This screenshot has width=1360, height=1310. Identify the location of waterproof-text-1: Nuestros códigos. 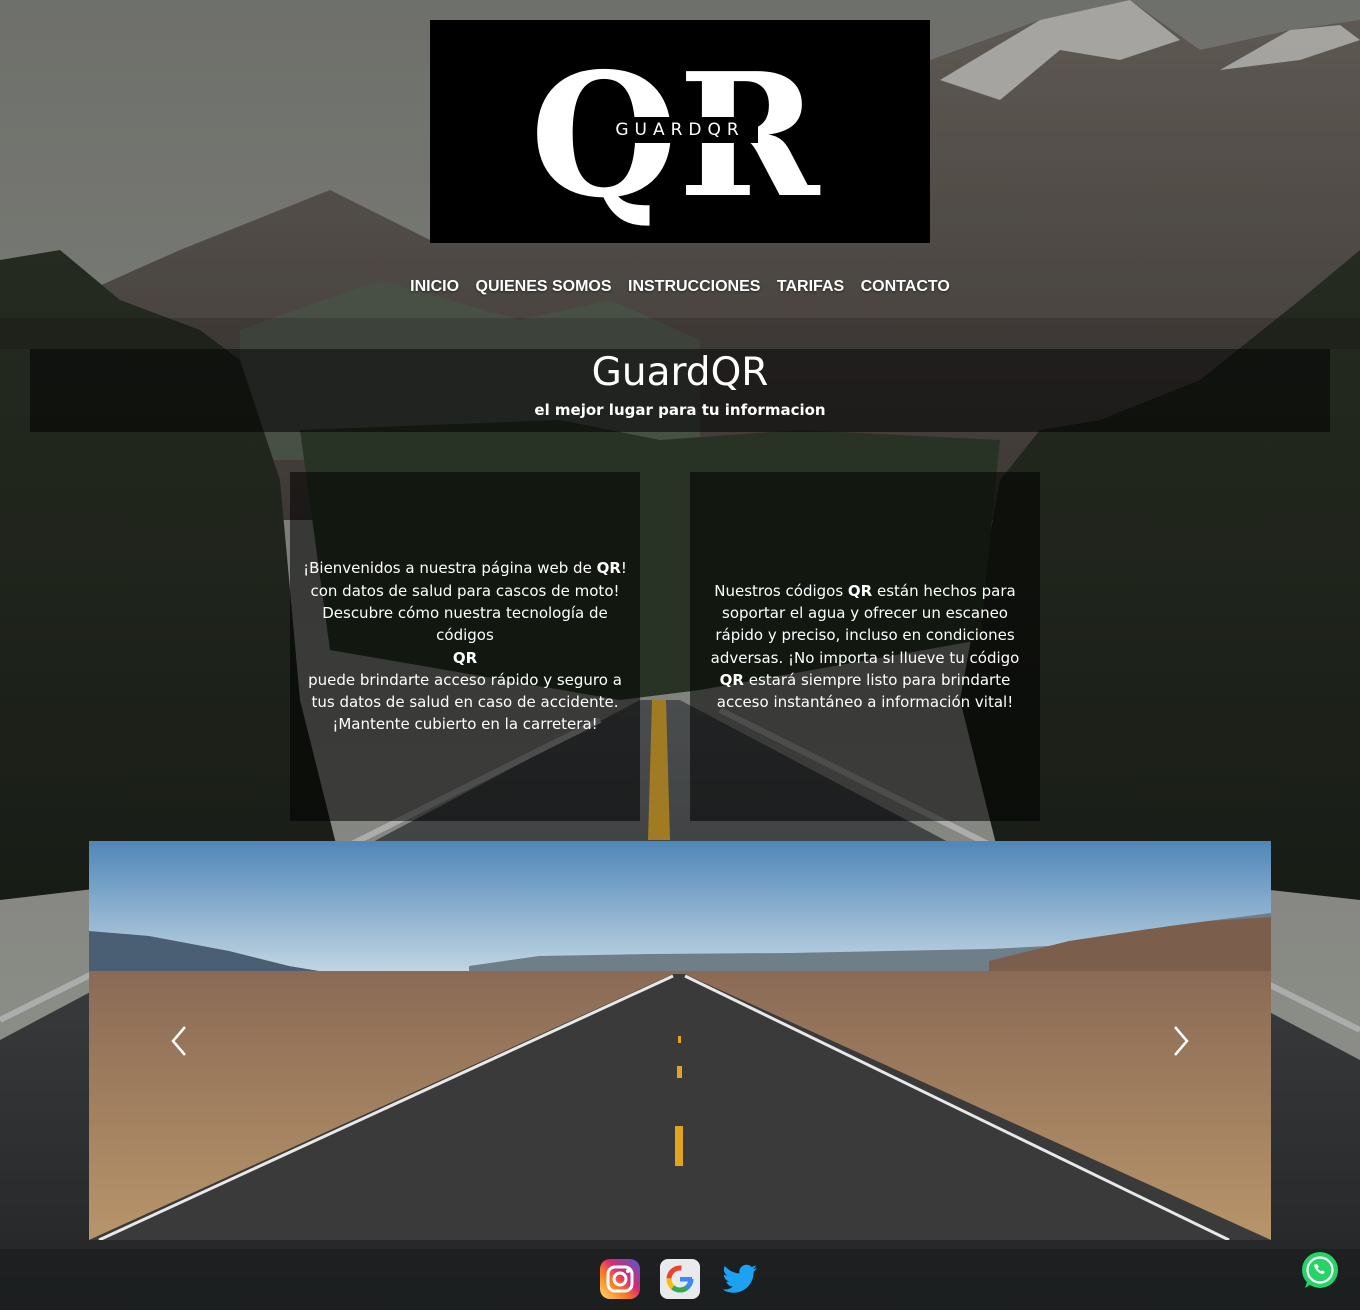
(781, 590).